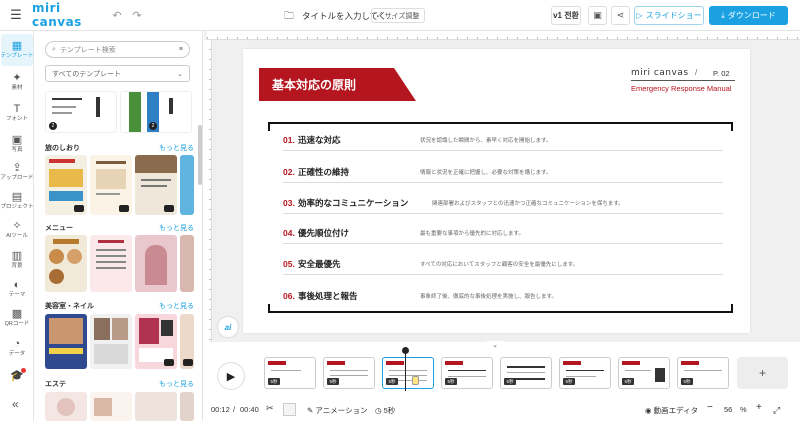  Describe the element at coordinates (710, 407) in the screenshot. I see `zoom-out-button: −` at that location.